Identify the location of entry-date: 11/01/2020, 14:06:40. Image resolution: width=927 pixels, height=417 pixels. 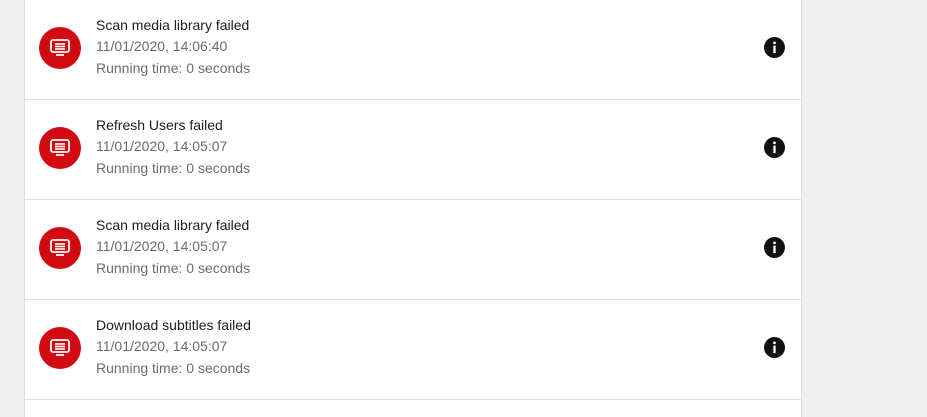
(162, 46).